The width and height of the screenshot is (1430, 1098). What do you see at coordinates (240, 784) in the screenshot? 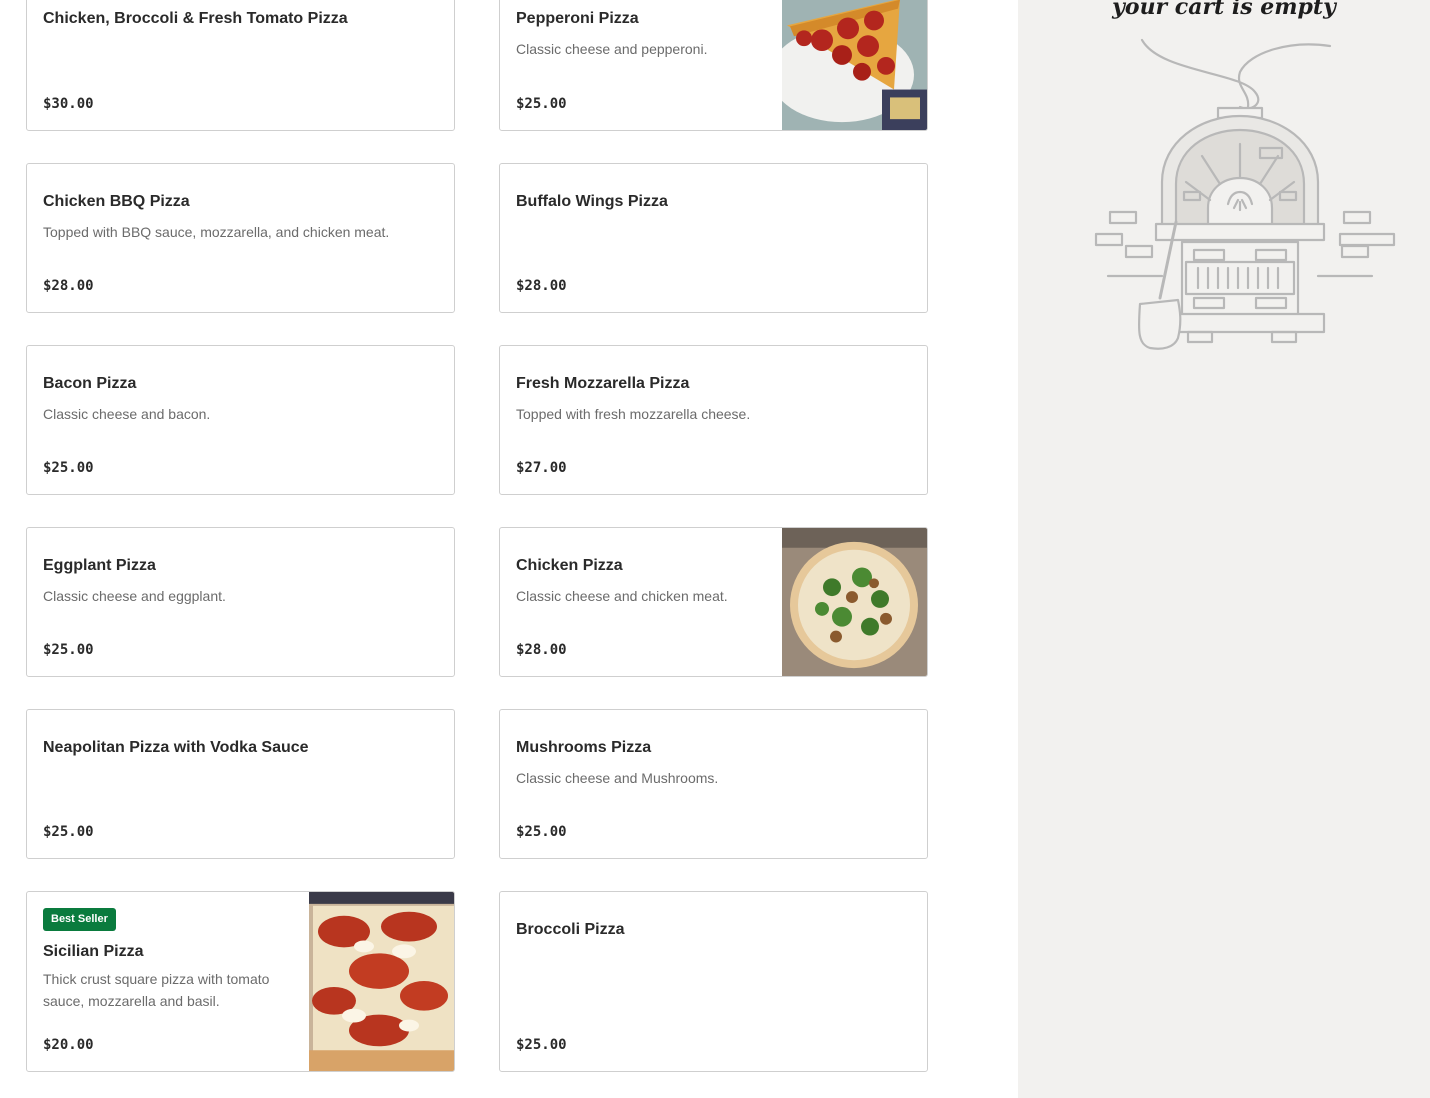
I see `menu-item-card: Neapolitan Pizza with Vodka Sauce $25.00` at bounding box center [240, 784].